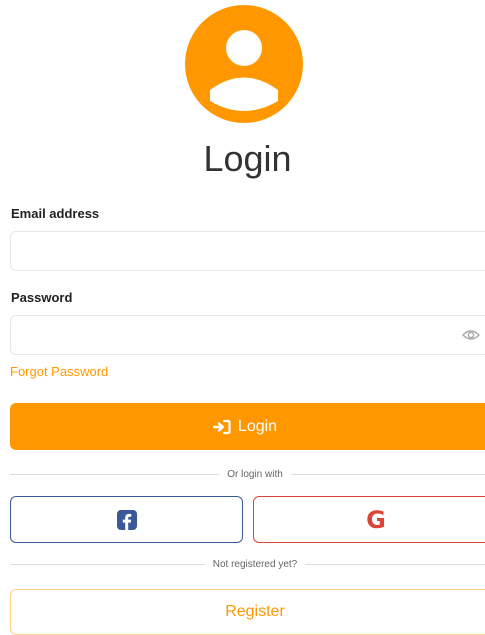 The height and width of the screenshot is (635, 485). I want to click on password-label: Password, so click(42, 297).